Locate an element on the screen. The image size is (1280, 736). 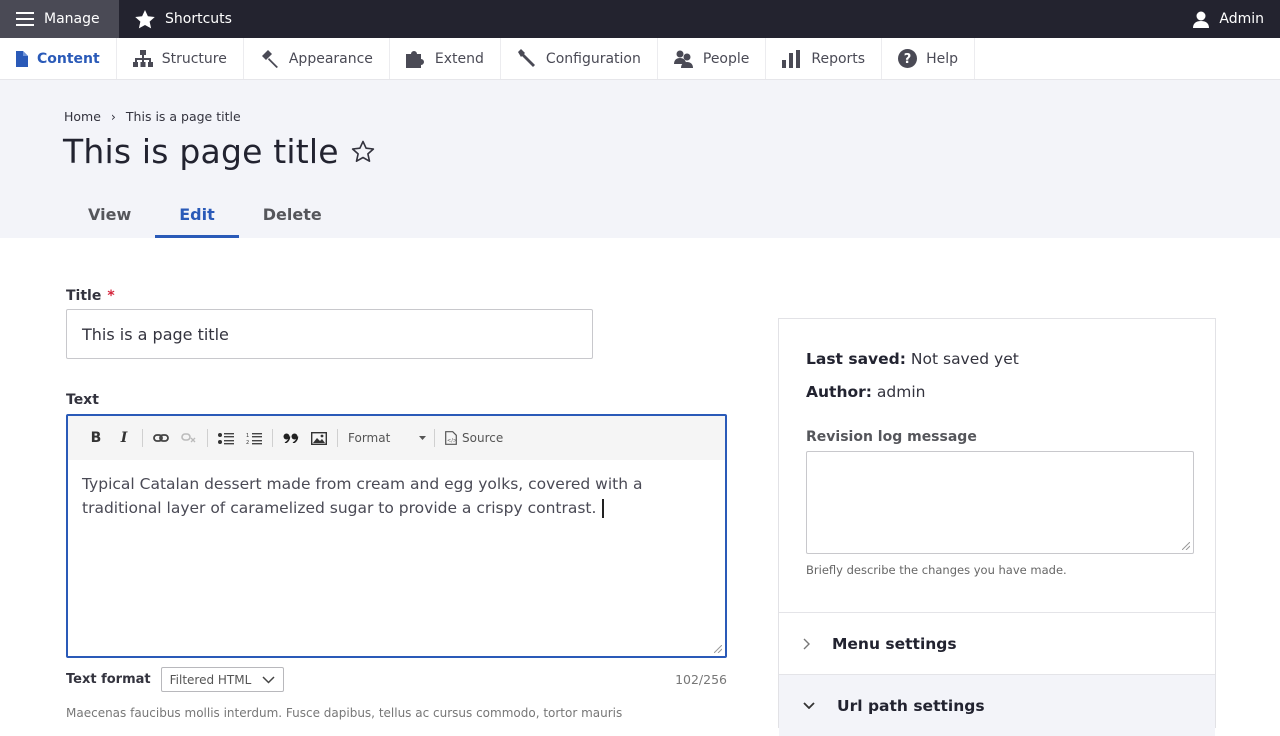
text-format-select: Filtered HTML is located at coordinates (222, 679).